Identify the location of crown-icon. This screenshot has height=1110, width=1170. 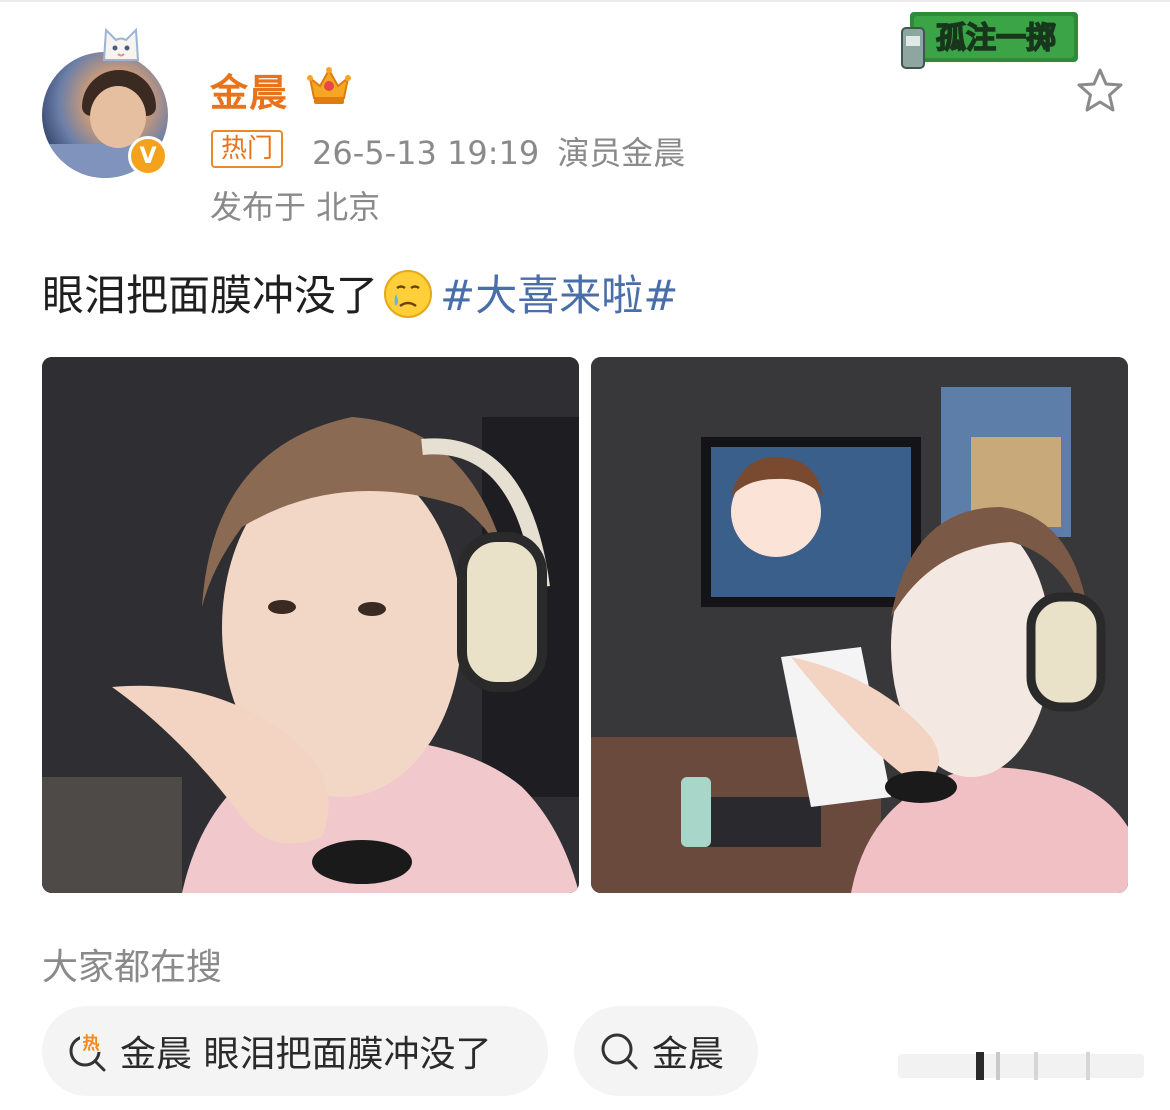
(329, 85).